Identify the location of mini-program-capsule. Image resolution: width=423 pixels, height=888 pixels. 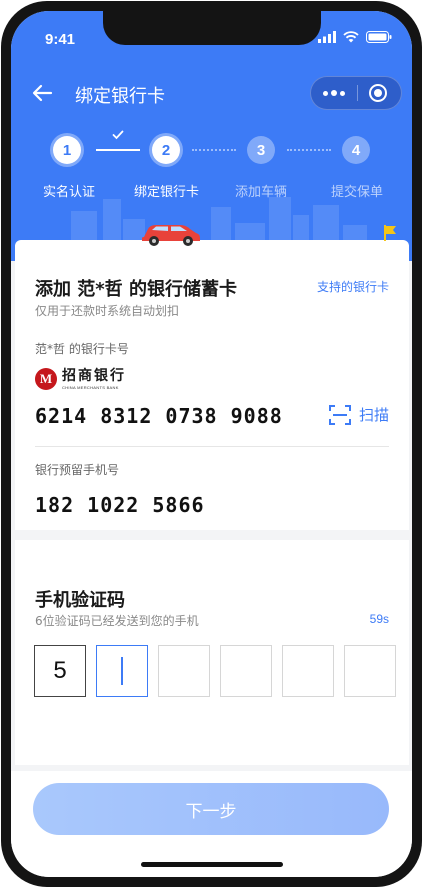
(356, 93).